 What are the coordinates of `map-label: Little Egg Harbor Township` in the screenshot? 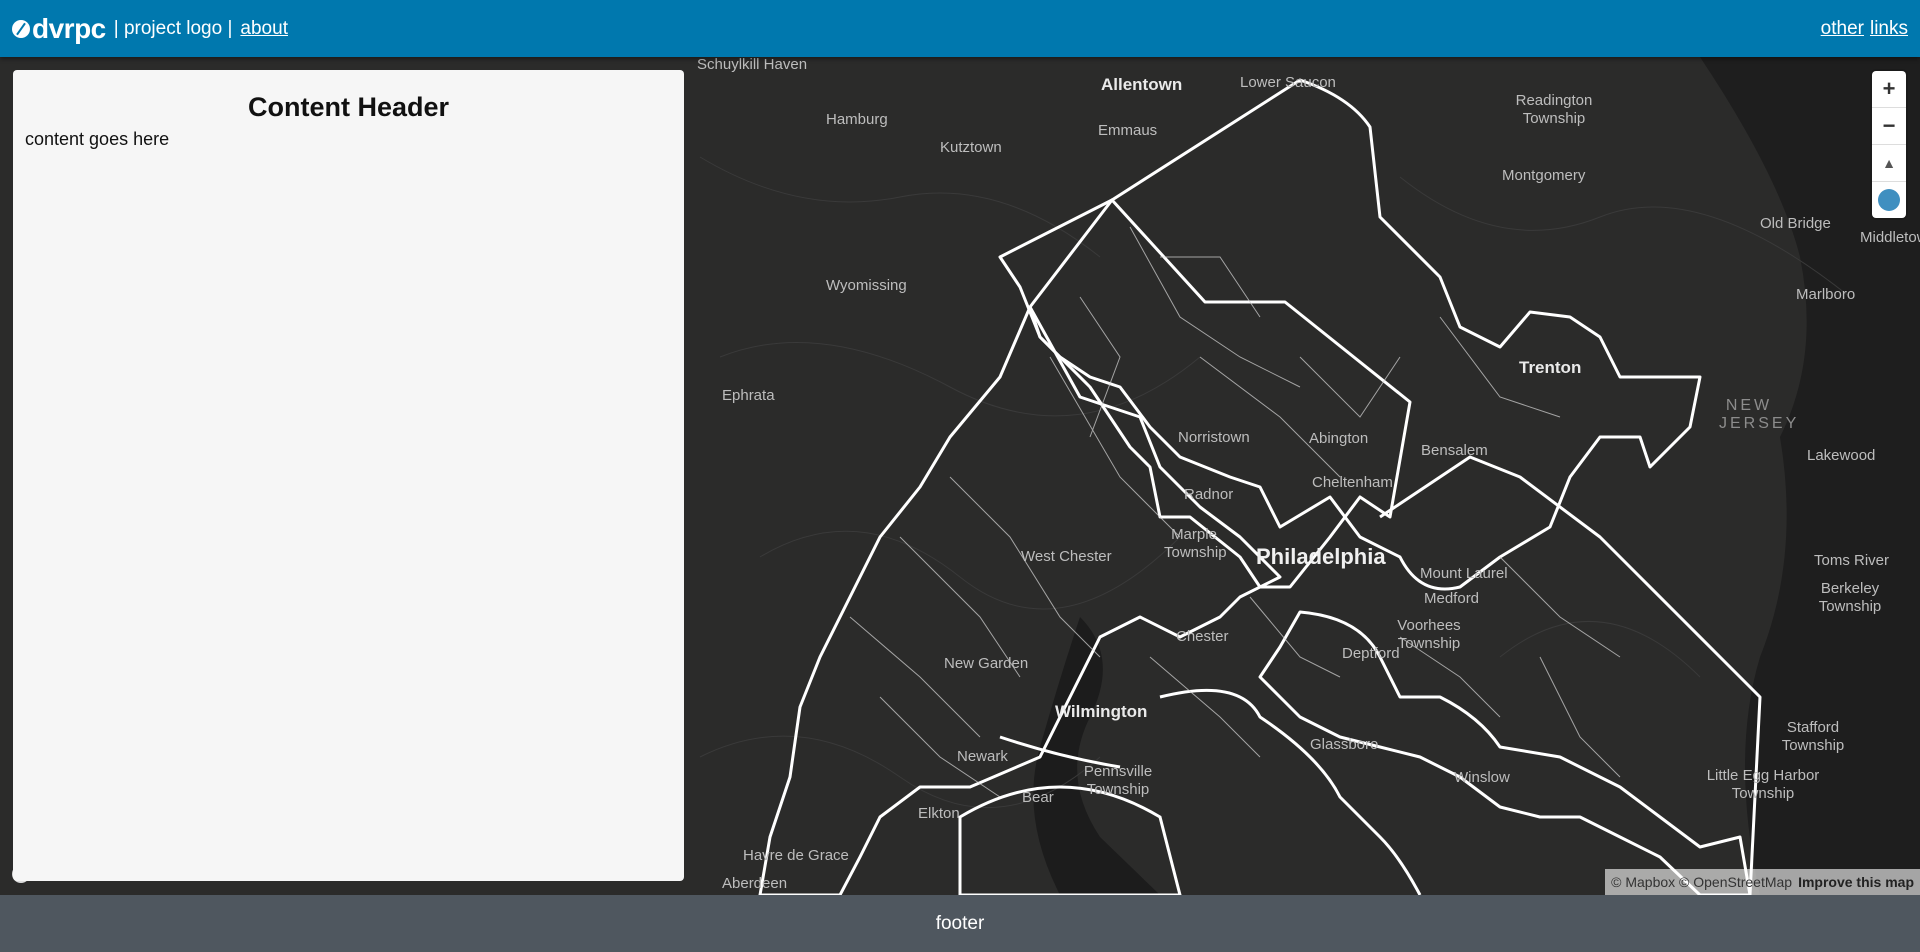 It's located at (1763, 784).